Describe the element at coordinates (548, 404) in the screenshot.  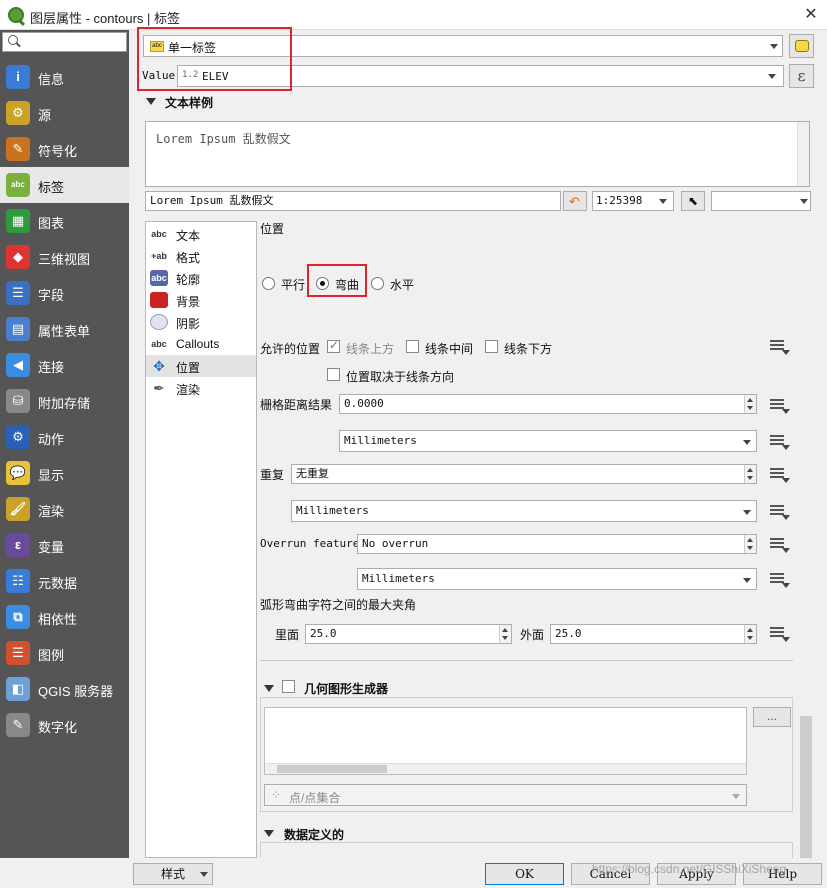
I see `distance-input: 0.0000` at that location.